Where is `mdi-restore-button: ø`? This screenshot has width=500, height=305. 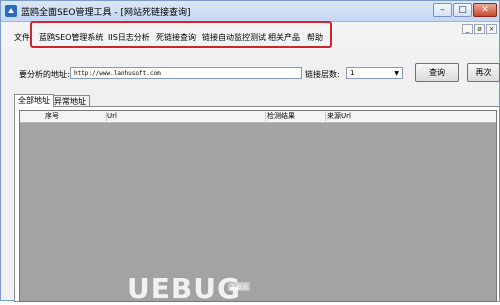
mdi-restore-button: ø is located at coordinates (479, 29).